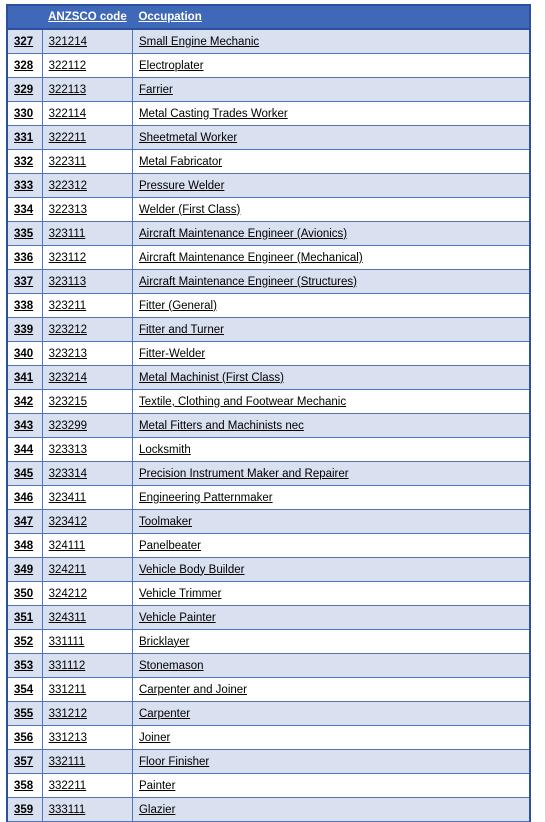  What do you see at coordinates (331, 665) in the screenshot?
I see `occupation-cell: Stonemason` at bounding box center [331, 665].